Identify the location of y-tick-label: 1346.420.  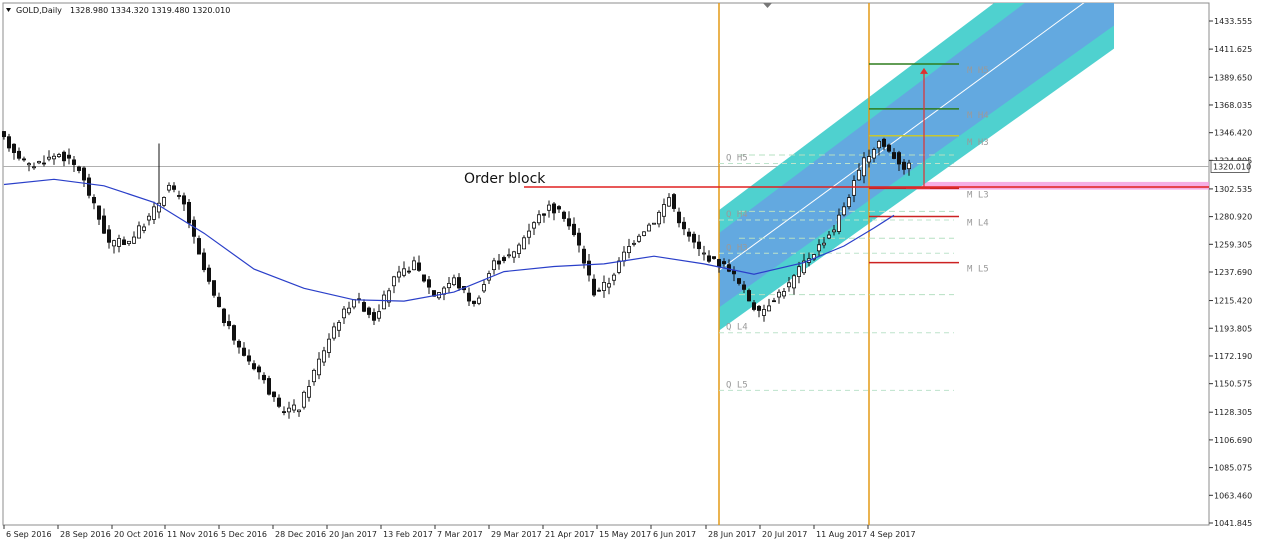
(1233, 133).